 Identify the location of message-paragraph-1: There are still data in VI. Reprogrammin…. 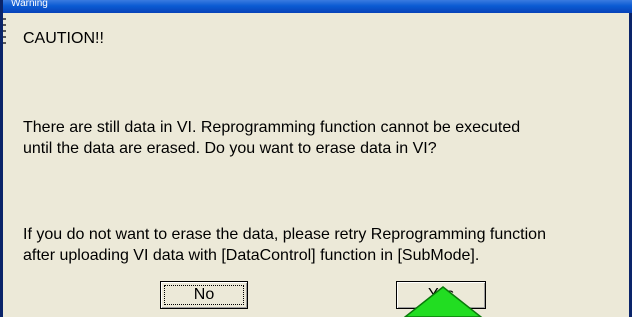
(271, 138).